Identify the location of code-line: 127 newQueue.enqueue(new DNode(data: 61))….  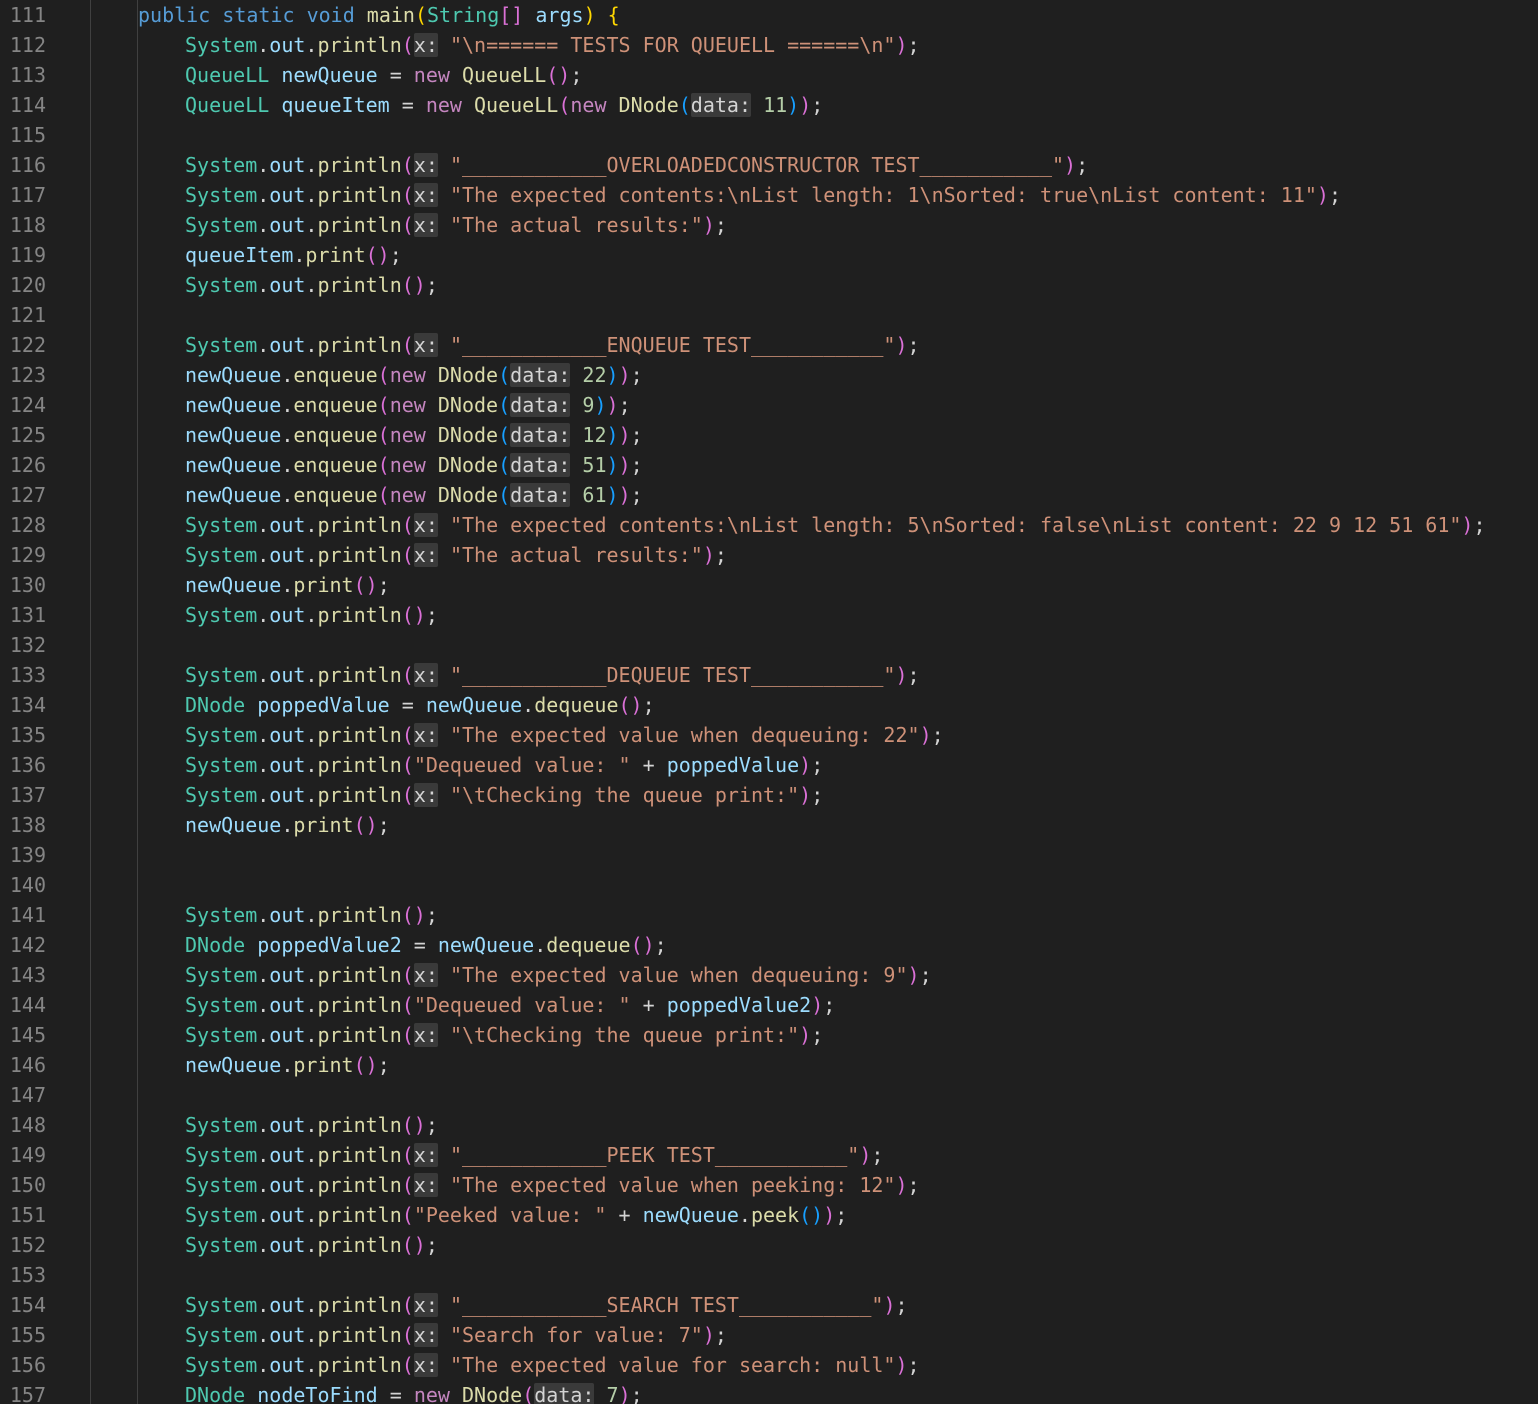
(769, 495).